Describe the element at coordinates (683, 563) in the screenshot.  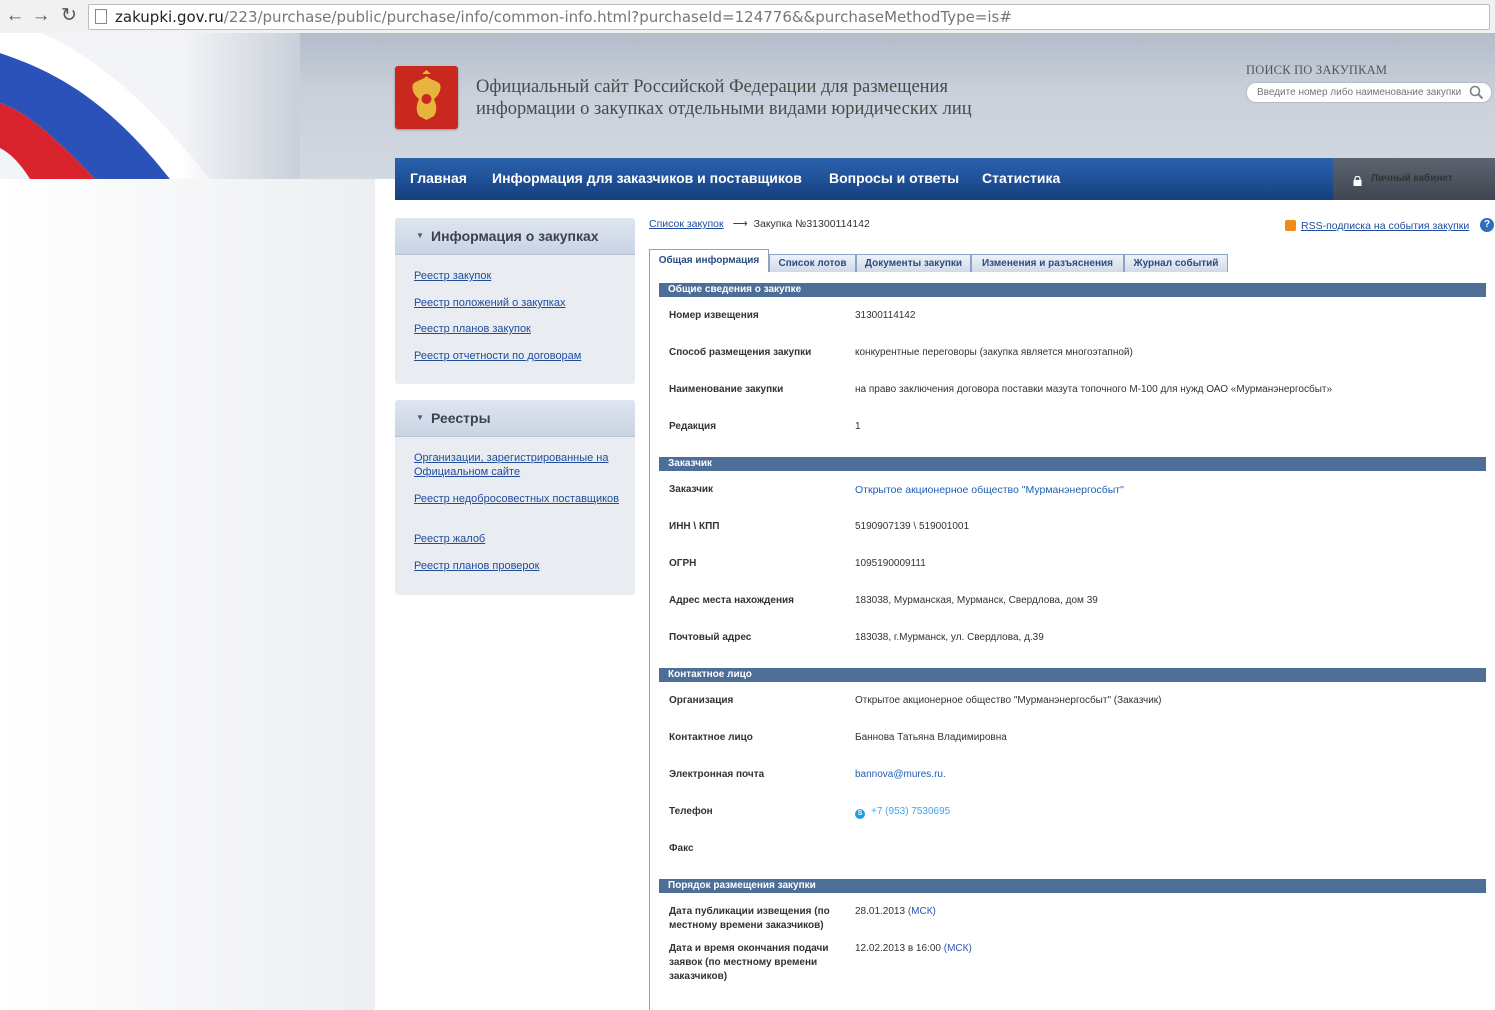
I see `field-label: ОГРН` at that location.